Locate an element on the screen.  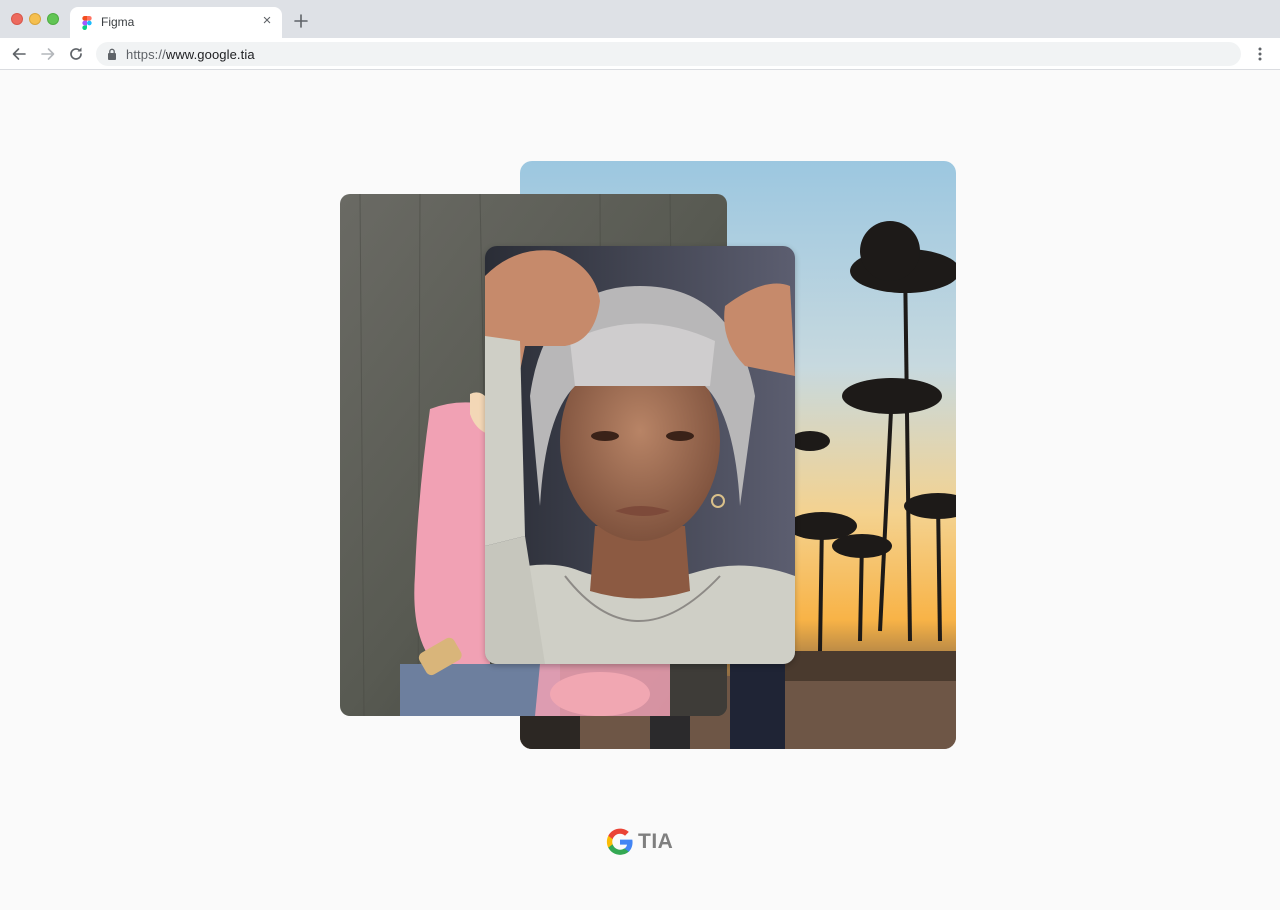
browser-toolbar: https://www.google.tia is located at coordinates (640, 54).